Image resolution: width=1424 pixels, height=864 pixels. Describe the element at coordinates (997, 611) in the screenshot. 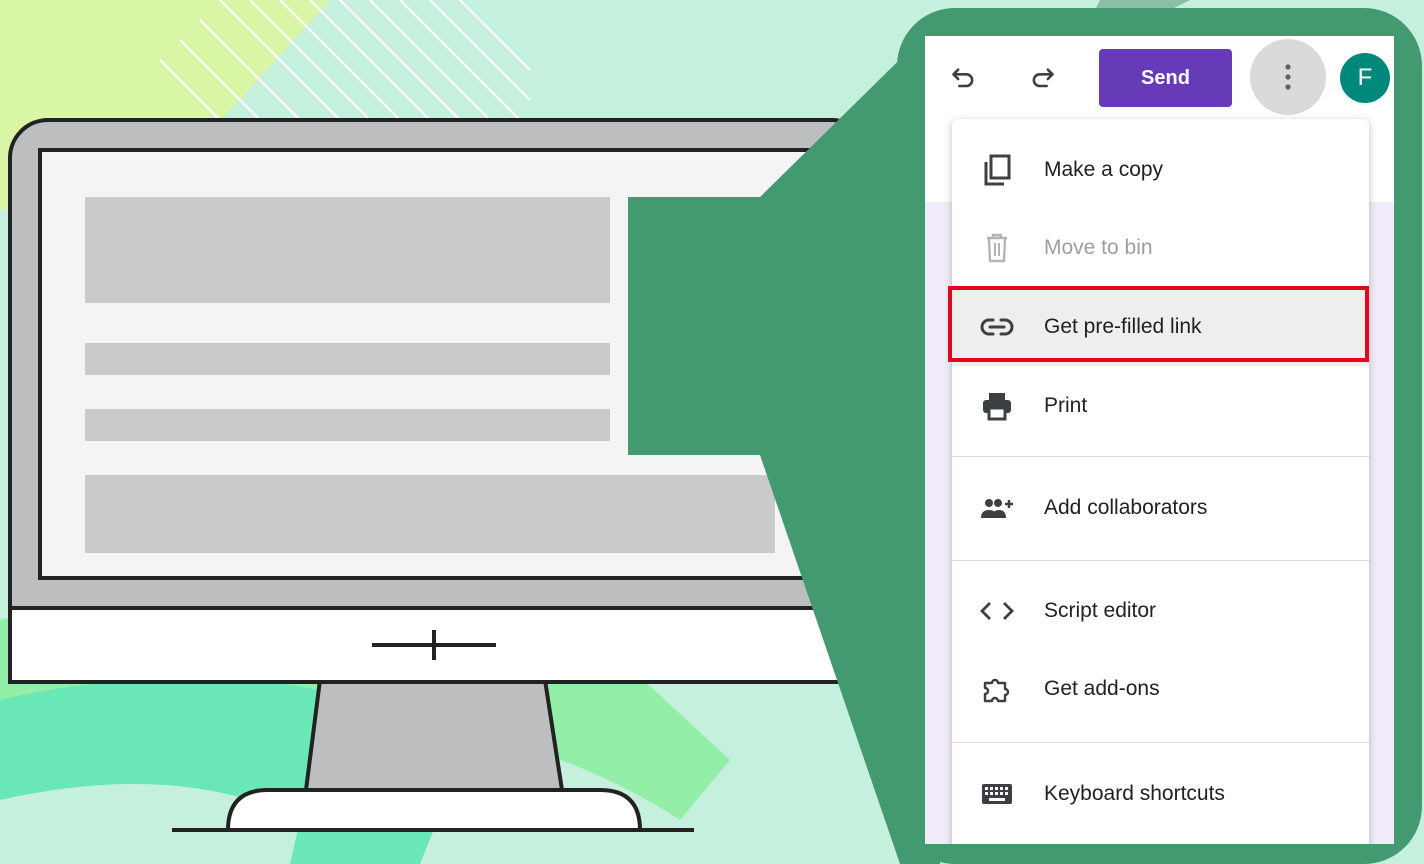

I see `code-icon` at that location.